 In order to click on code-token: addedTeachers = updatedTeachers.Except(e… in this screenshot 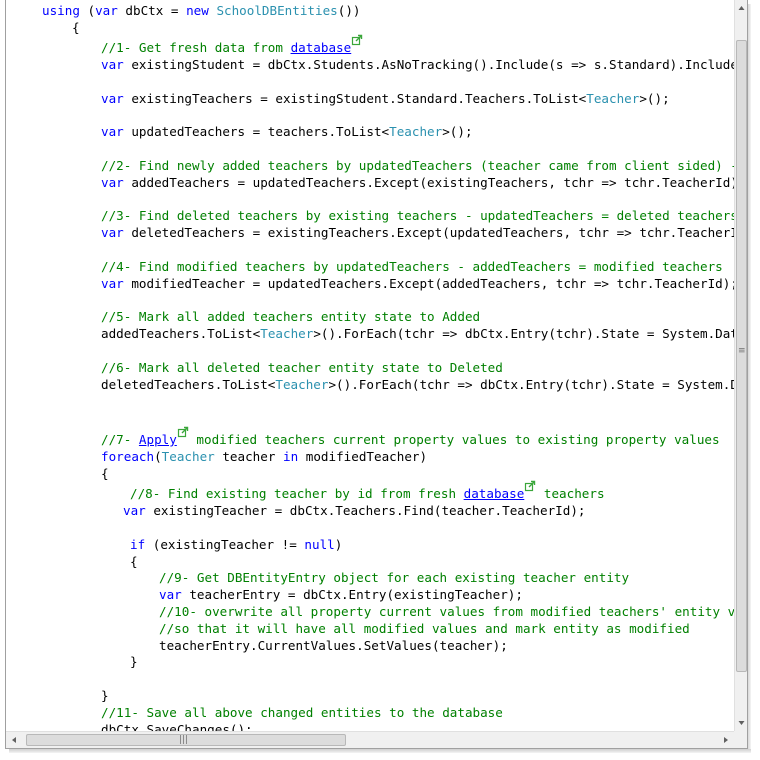, I will do `click(428, 182)`.